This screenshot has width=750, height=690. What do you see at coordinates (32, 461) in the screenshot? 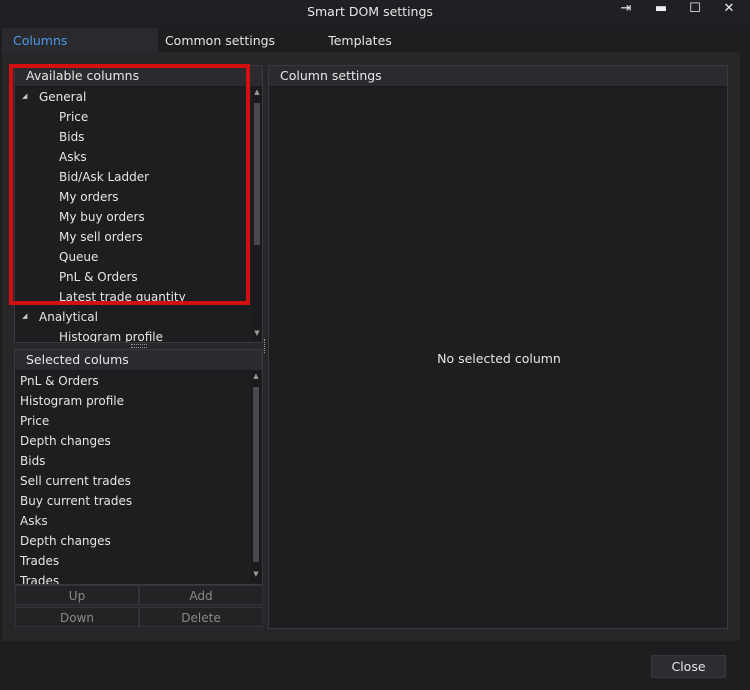
I see `list-item: Bids` at bounding box center [32, 461].